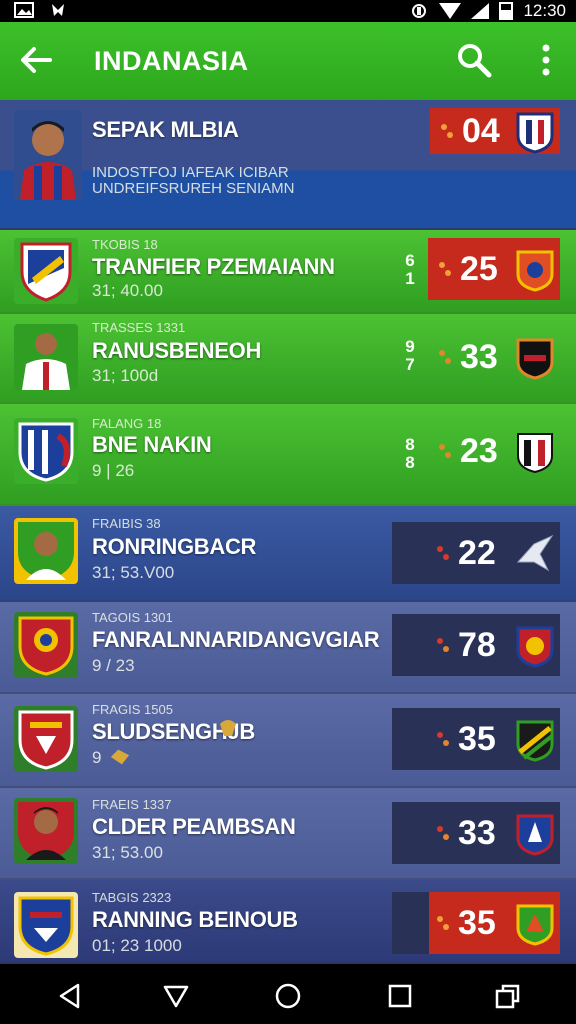  What do you see at coordinates (288, 741) in the screenshot?
I see `list-item: FRAGIS 1505 SLUDSENGHJB 9 0 7 35` at bounding box center [288, 741].